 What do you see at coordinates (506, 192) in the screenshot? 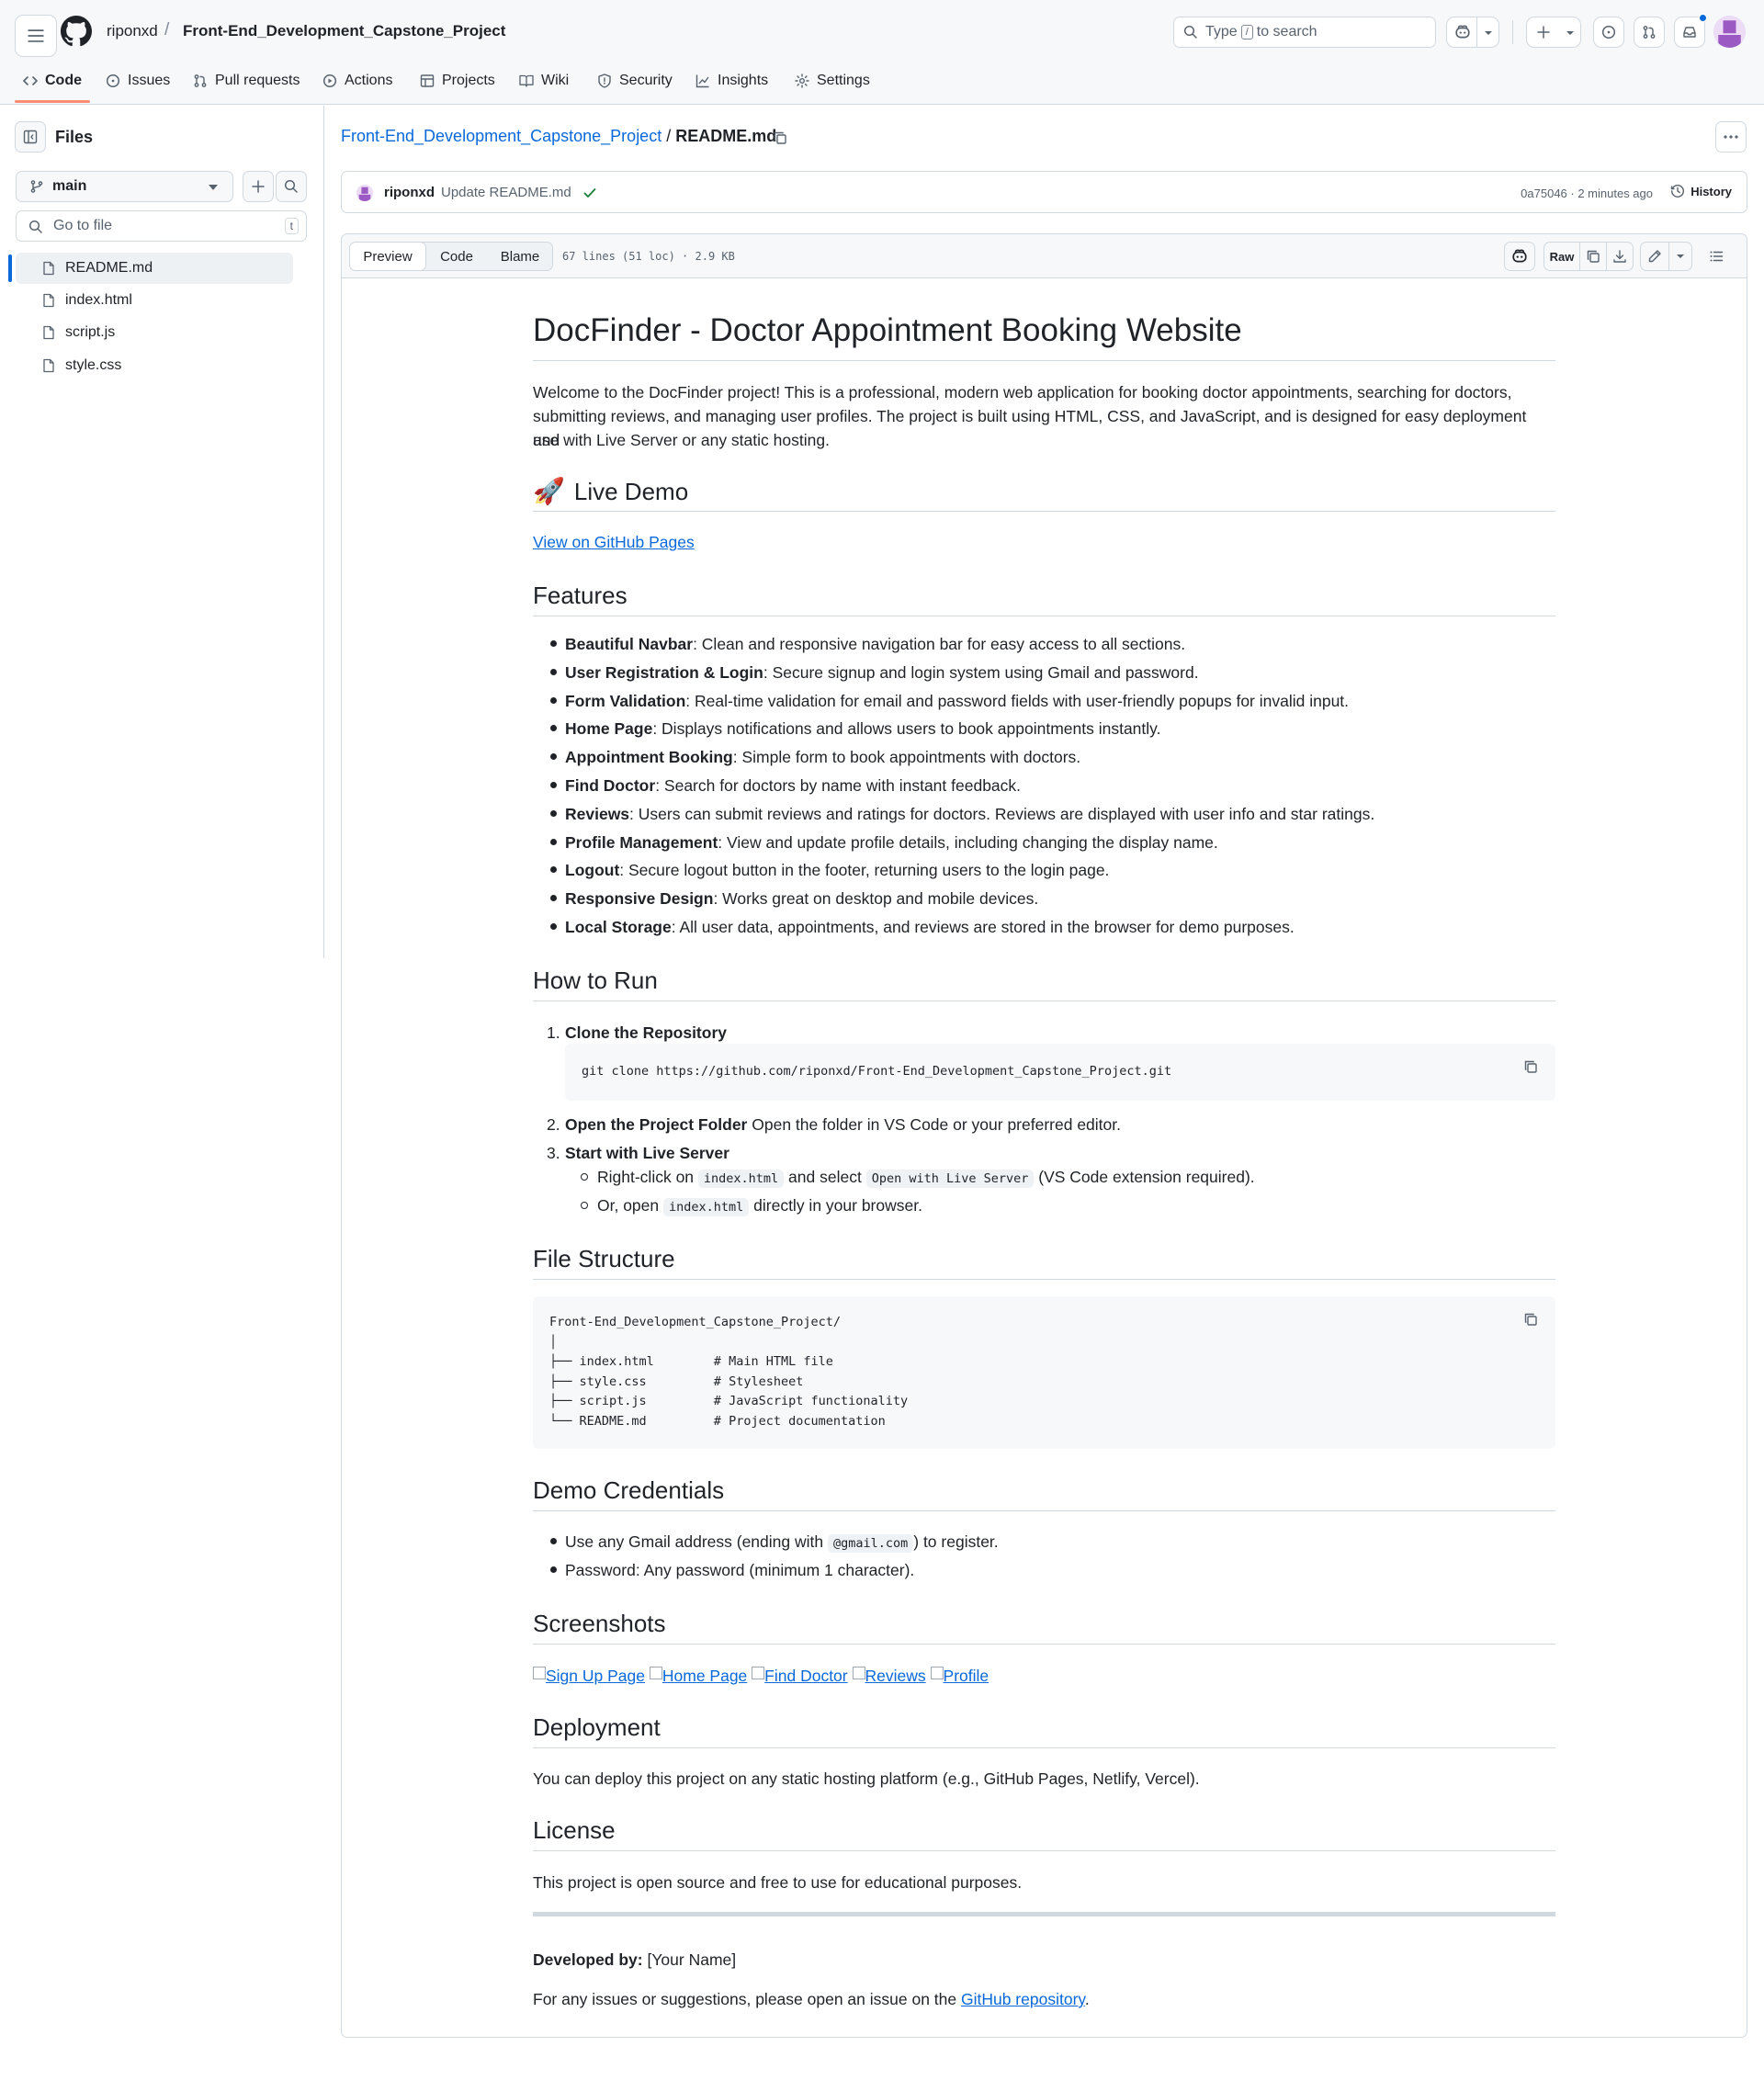
I see `commit-message: Update README.md` at bounding box center [506, 192].